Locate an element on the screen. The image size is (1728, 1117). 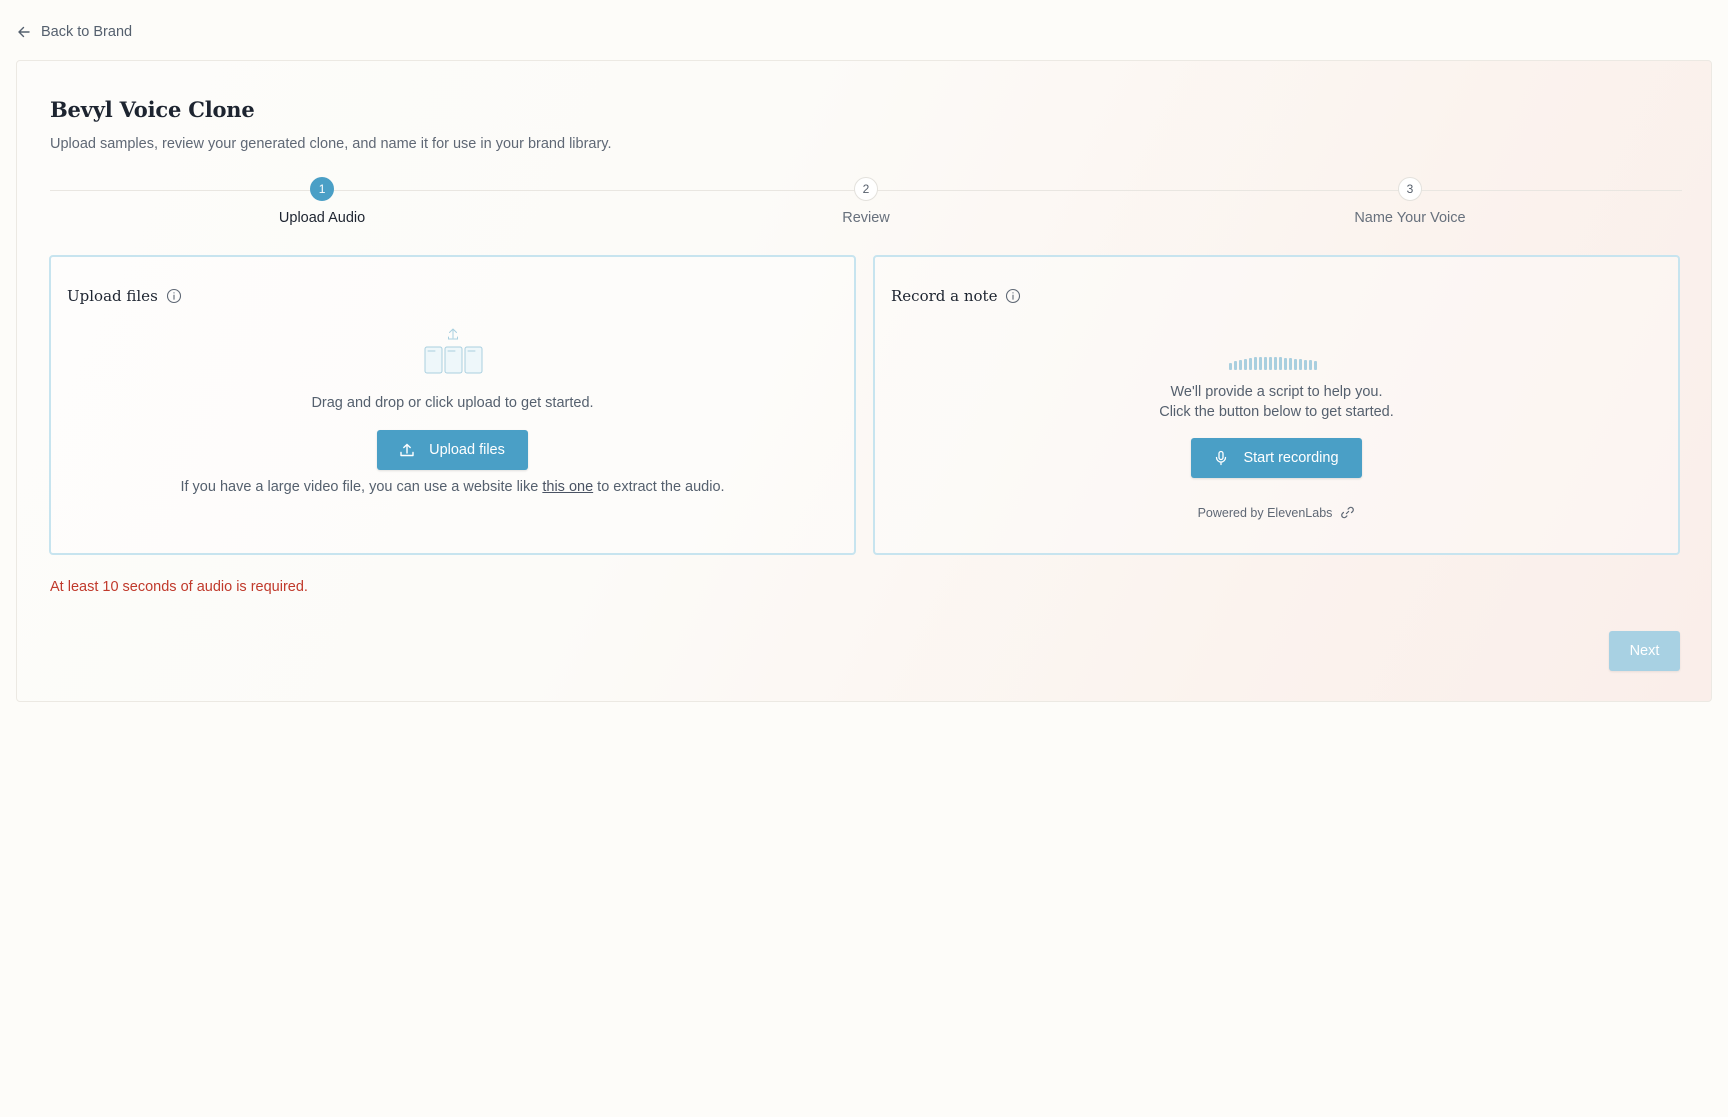
microphone-icon is located at coordinates (1221, 458).